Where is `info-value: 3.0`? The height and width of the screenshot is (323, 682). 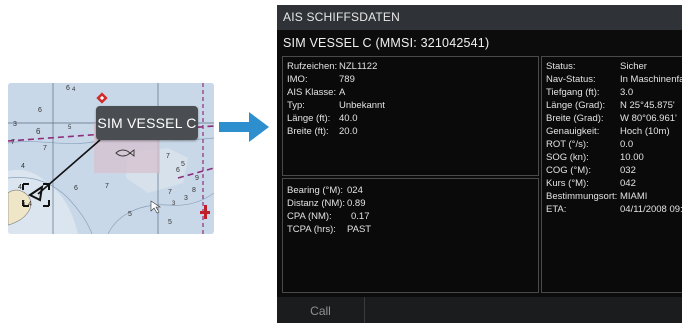
info-value: 3.0 is located at coordinates (627, 92).